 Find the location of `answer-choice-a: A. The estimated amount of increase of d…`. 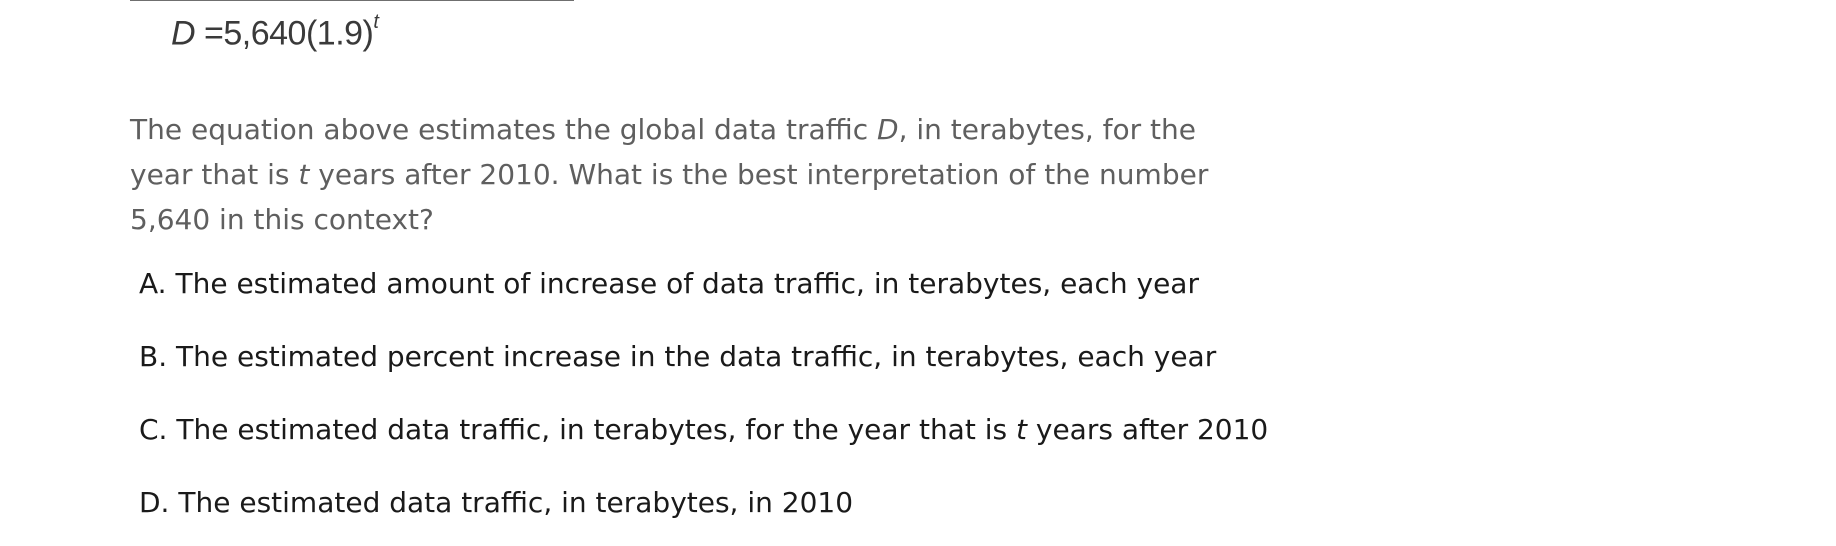

answer-choice-a: A. The estimated amount of increase of d… is located at coordinates (703, 300).